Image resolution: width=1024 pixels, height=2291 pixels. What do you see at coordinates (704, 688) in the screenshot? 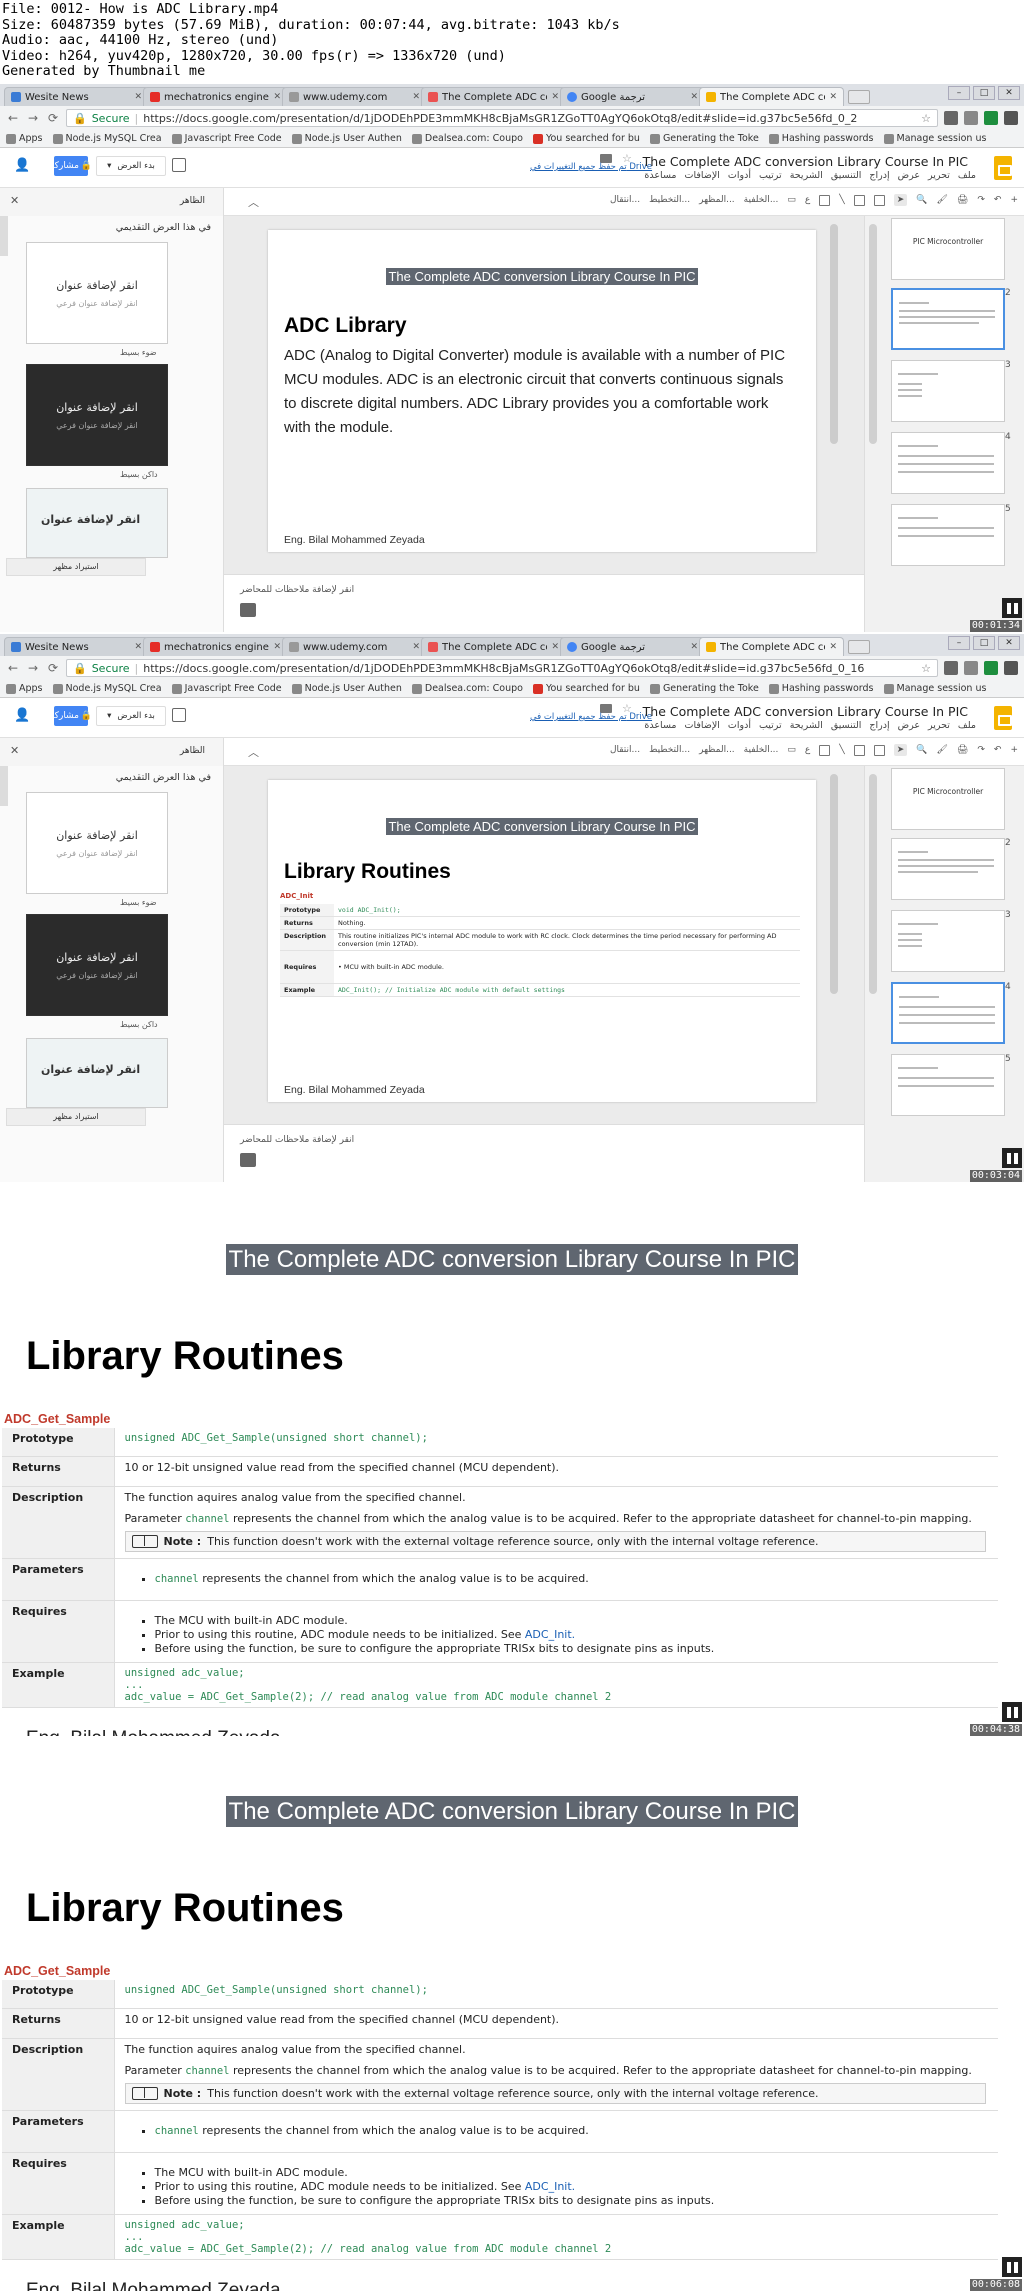
I see `bookmark-item: Generating the Toke` at bounding box center [704, 688].